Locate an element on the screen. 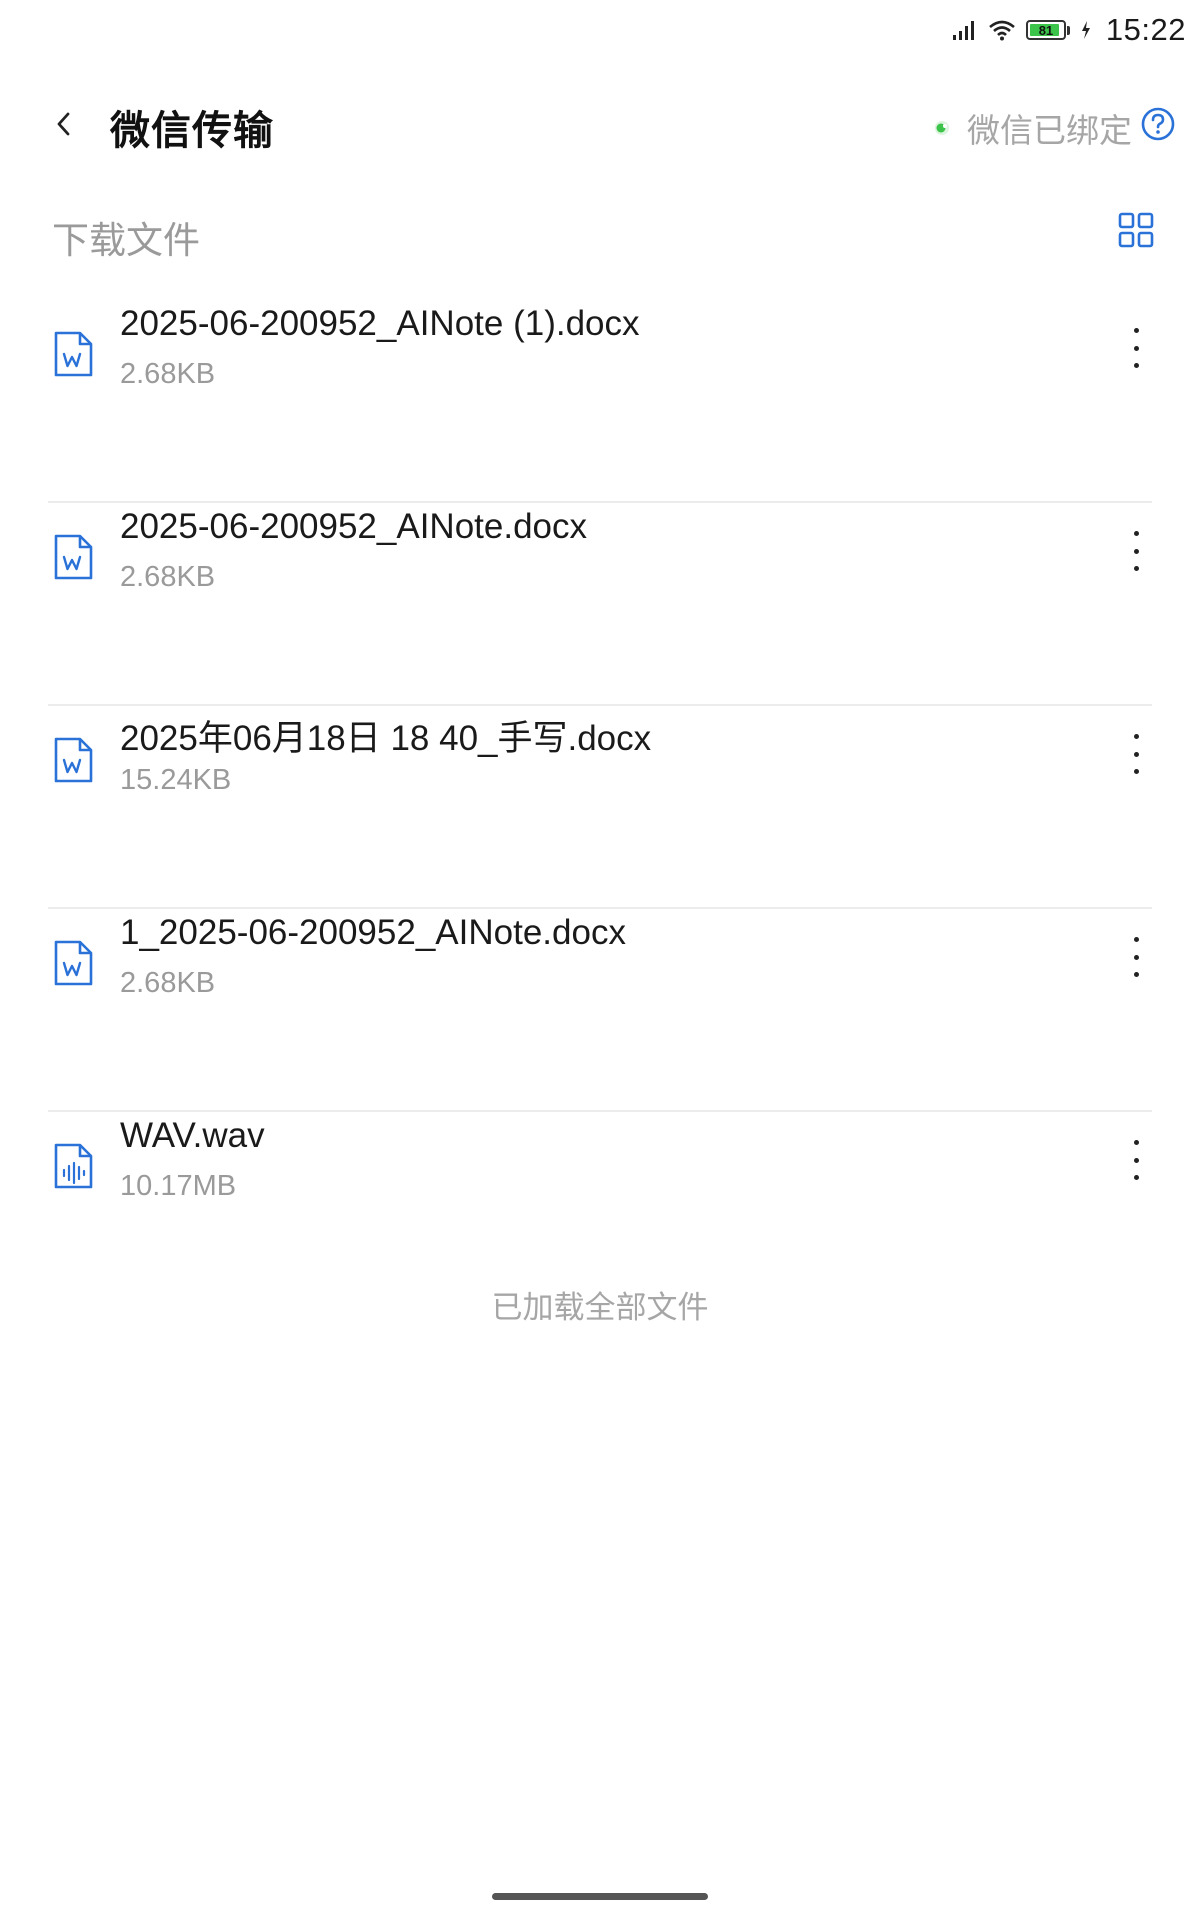 The width and height of the screenshot is (1200, 1920). file-size: 10.17MB is located at coordinates (178, 1186).